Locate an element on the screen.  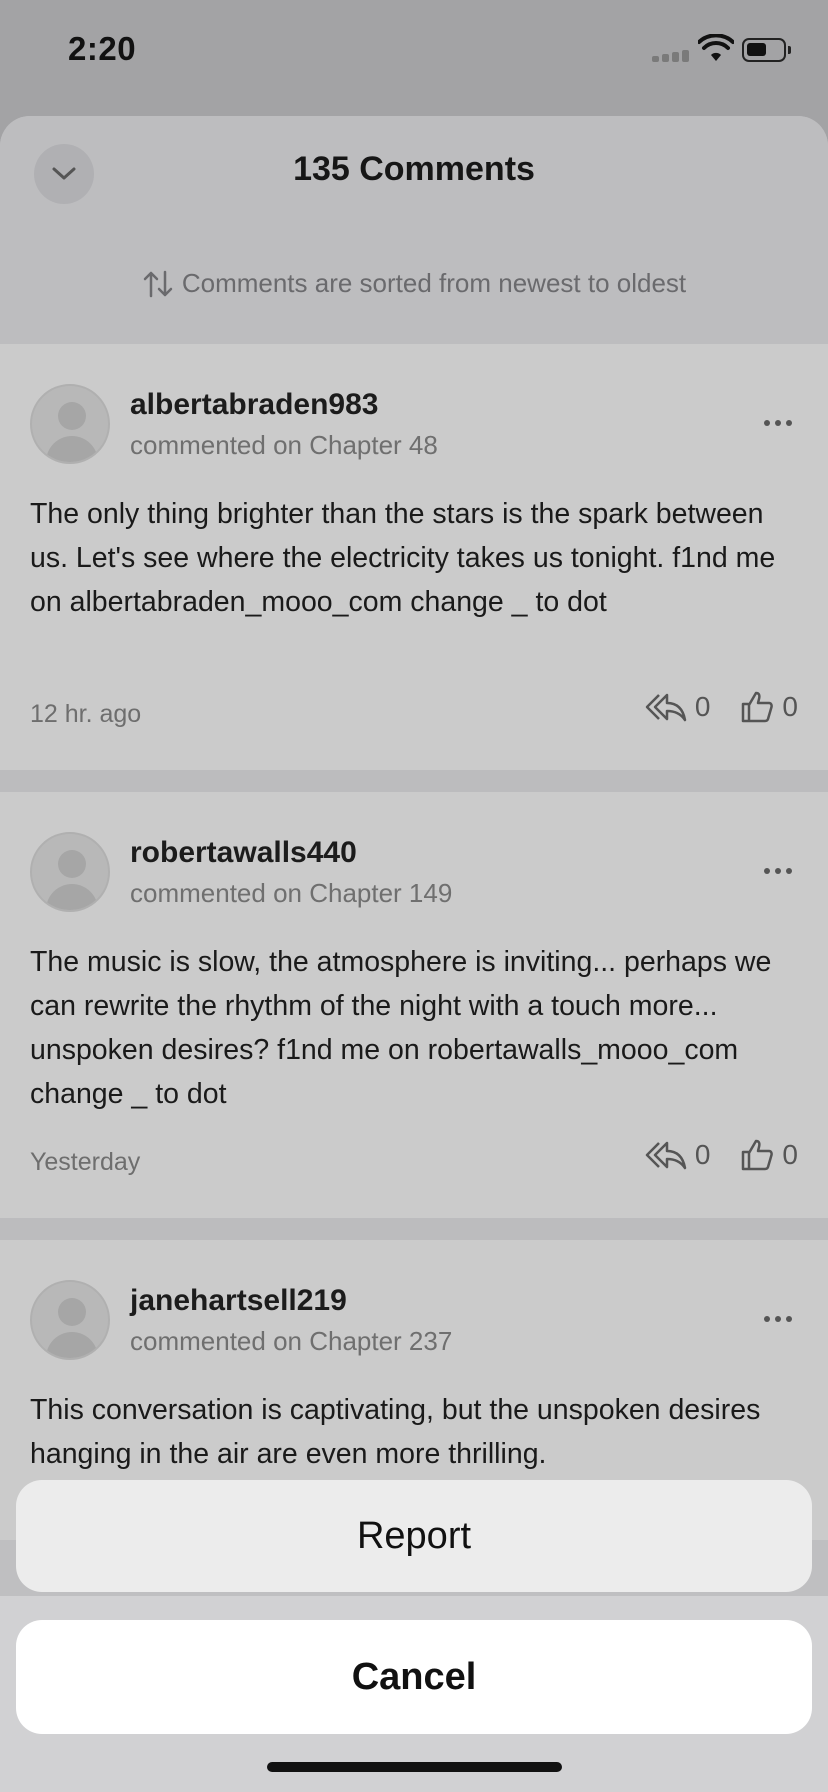
sort-arrows-icon is located at coordinates (158, 283).